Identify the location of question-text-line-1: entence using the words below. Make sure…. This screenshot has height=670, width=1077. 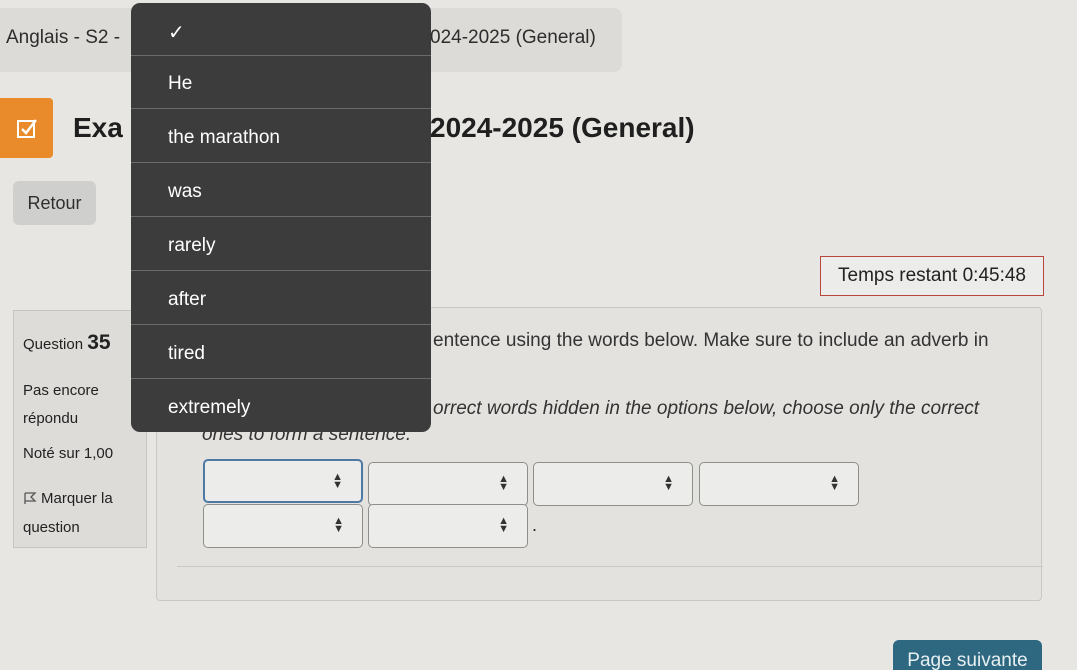
(711, 340).